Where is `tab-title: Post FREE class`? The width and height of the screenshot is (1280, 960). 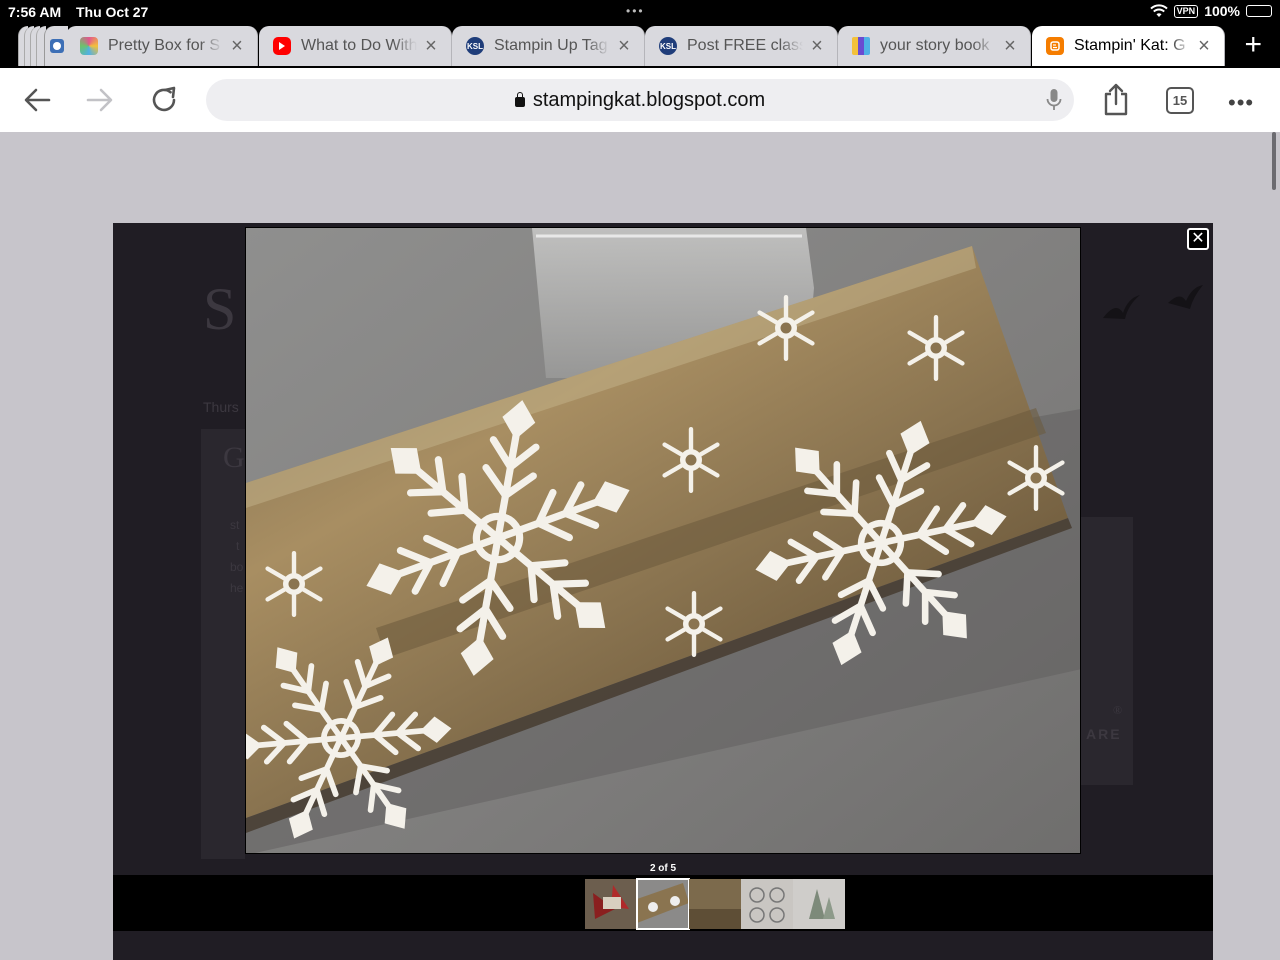 tab-title: Post FREE class is located at coordinates (745, 45).